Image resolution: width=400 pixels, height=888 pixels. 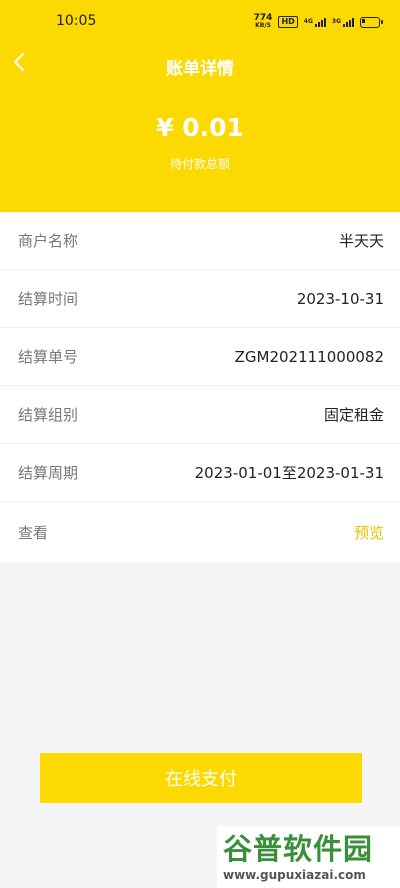 I want to click on pay-online-button: 在线支付, so click(x=201, y=778).